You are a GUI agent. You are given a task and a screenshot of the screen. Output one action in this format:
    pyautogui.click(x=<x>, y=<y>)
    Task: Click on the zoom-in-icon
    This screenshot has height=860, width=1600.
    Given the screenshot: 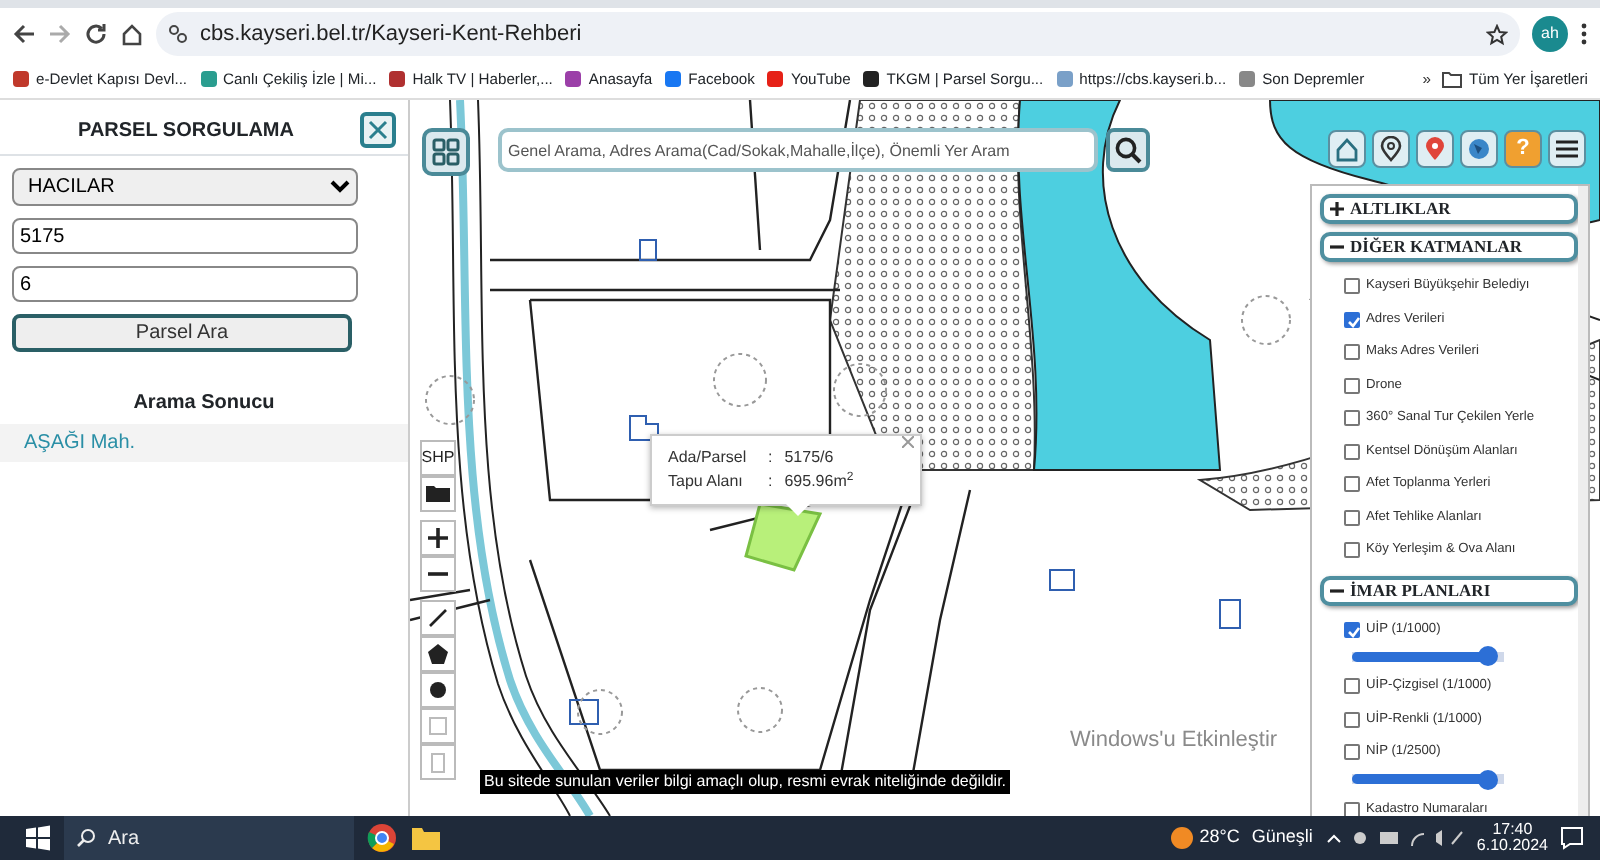 What is the action you would take?
    pyautogui.click(x=438, y=538)
    